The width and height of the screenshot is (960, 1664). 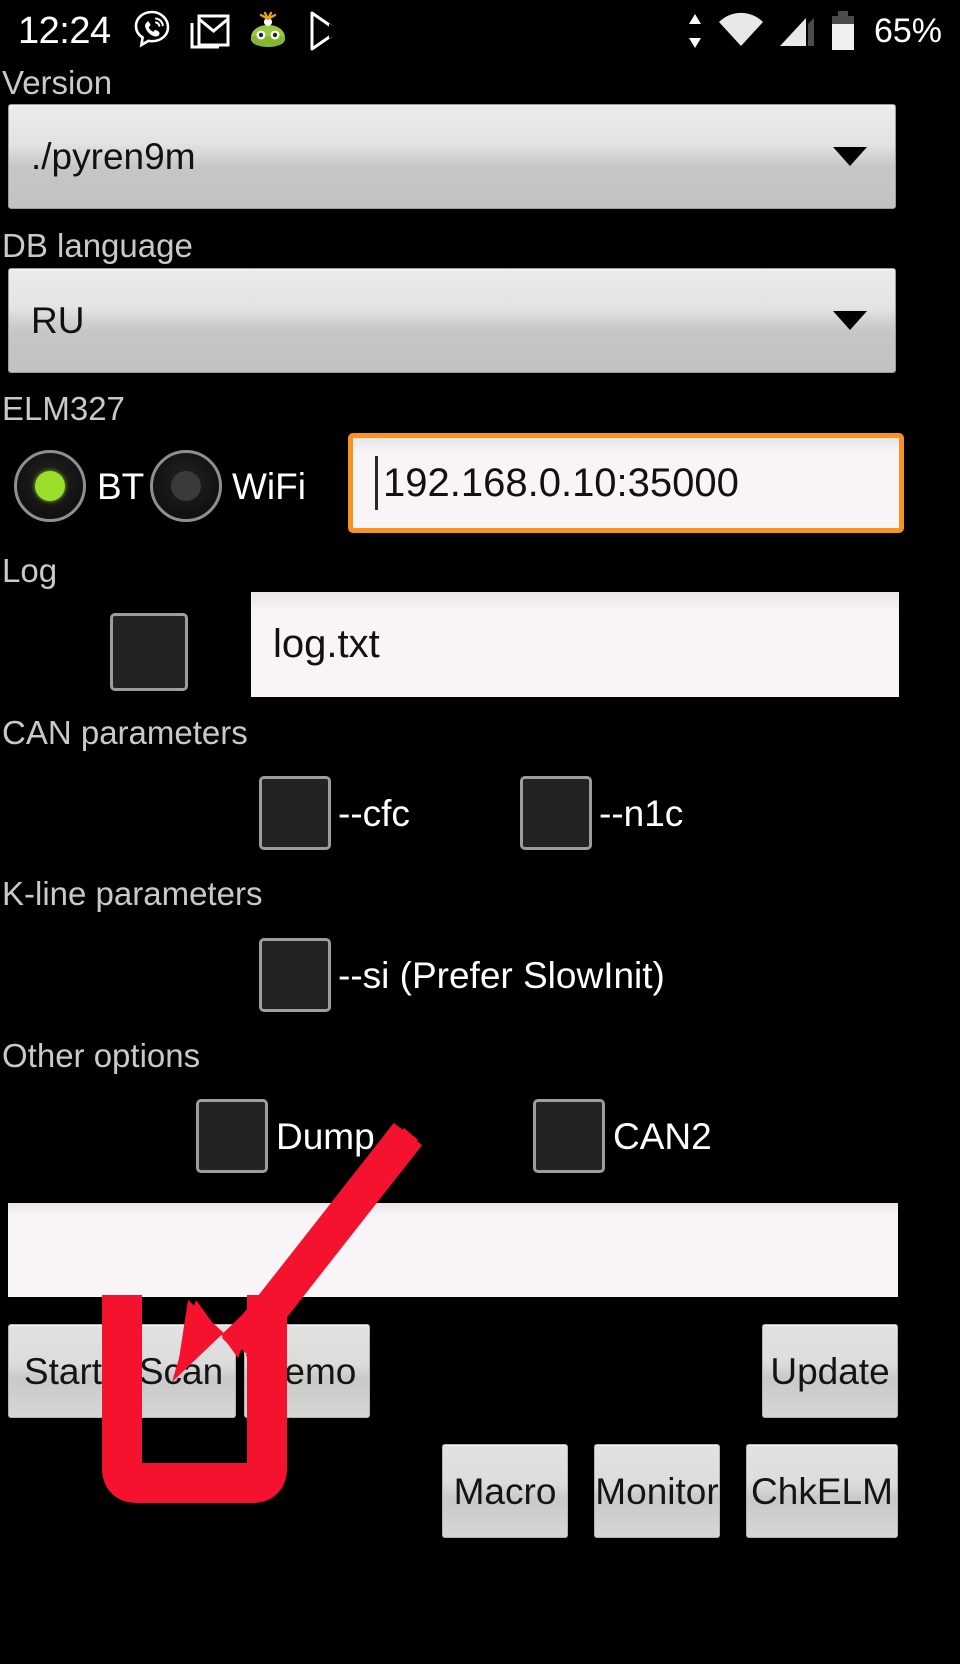 What do you see at coordinates (452, 320) in the screenshot?
I see `db-language-spinner: RU` at bounding box center [452, 320].